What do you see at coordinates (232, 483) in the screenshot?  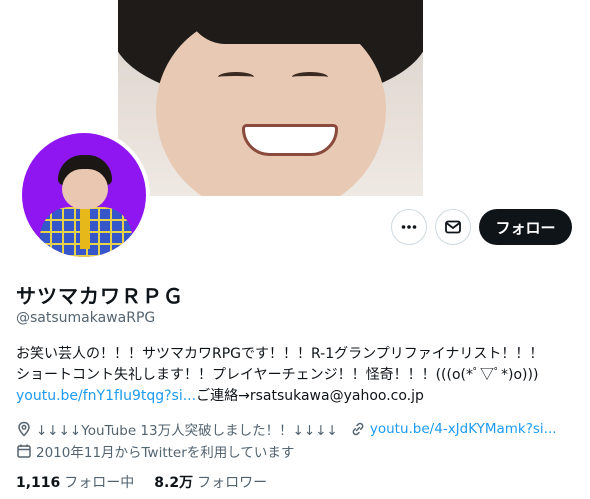 I see `followers-label: フォロワー` at bounding box center [232, 483].